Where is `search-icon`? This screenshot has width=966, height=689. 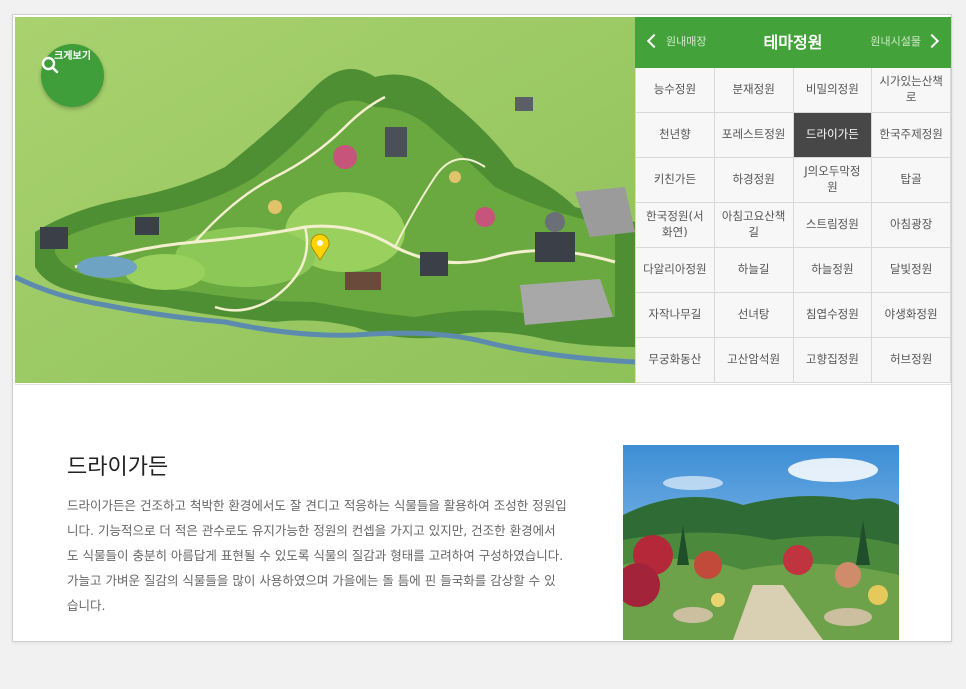 search-icon is located at coordinates (50, 65).